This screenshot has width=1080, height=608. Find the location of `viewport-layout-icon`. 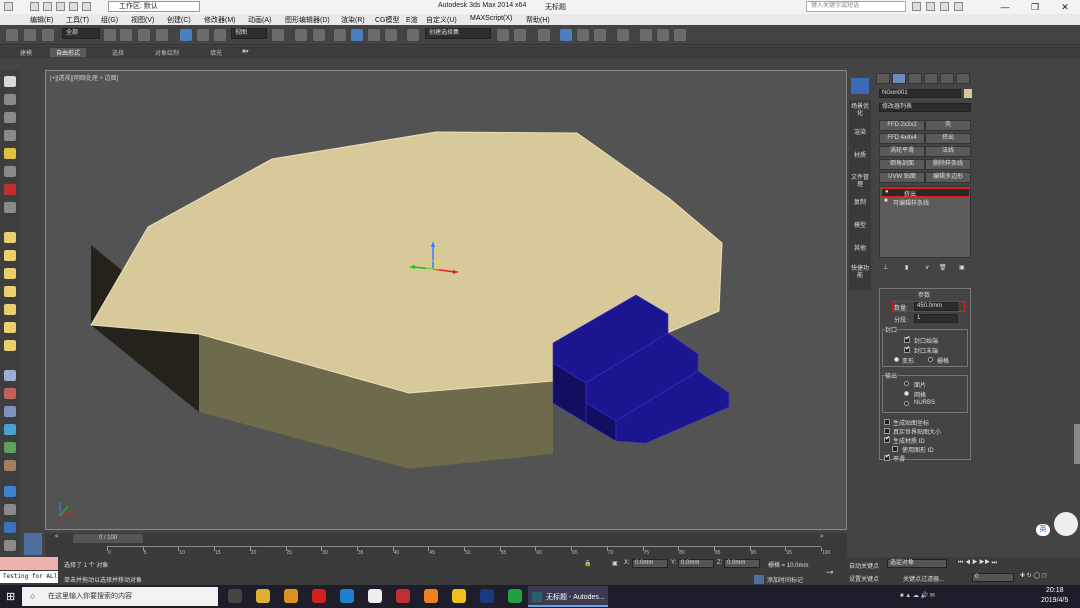

viewport-layout-icon is located at coordinates (10, 99).